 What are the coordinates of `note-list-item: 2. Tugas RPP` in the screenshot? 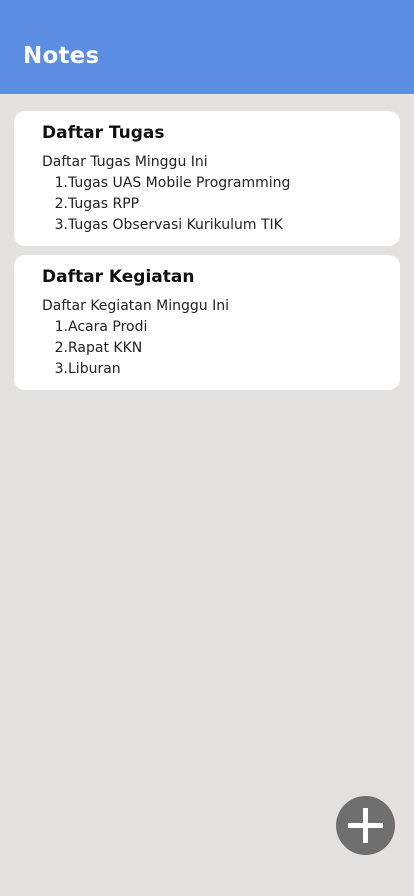 It's located at (213, 204).